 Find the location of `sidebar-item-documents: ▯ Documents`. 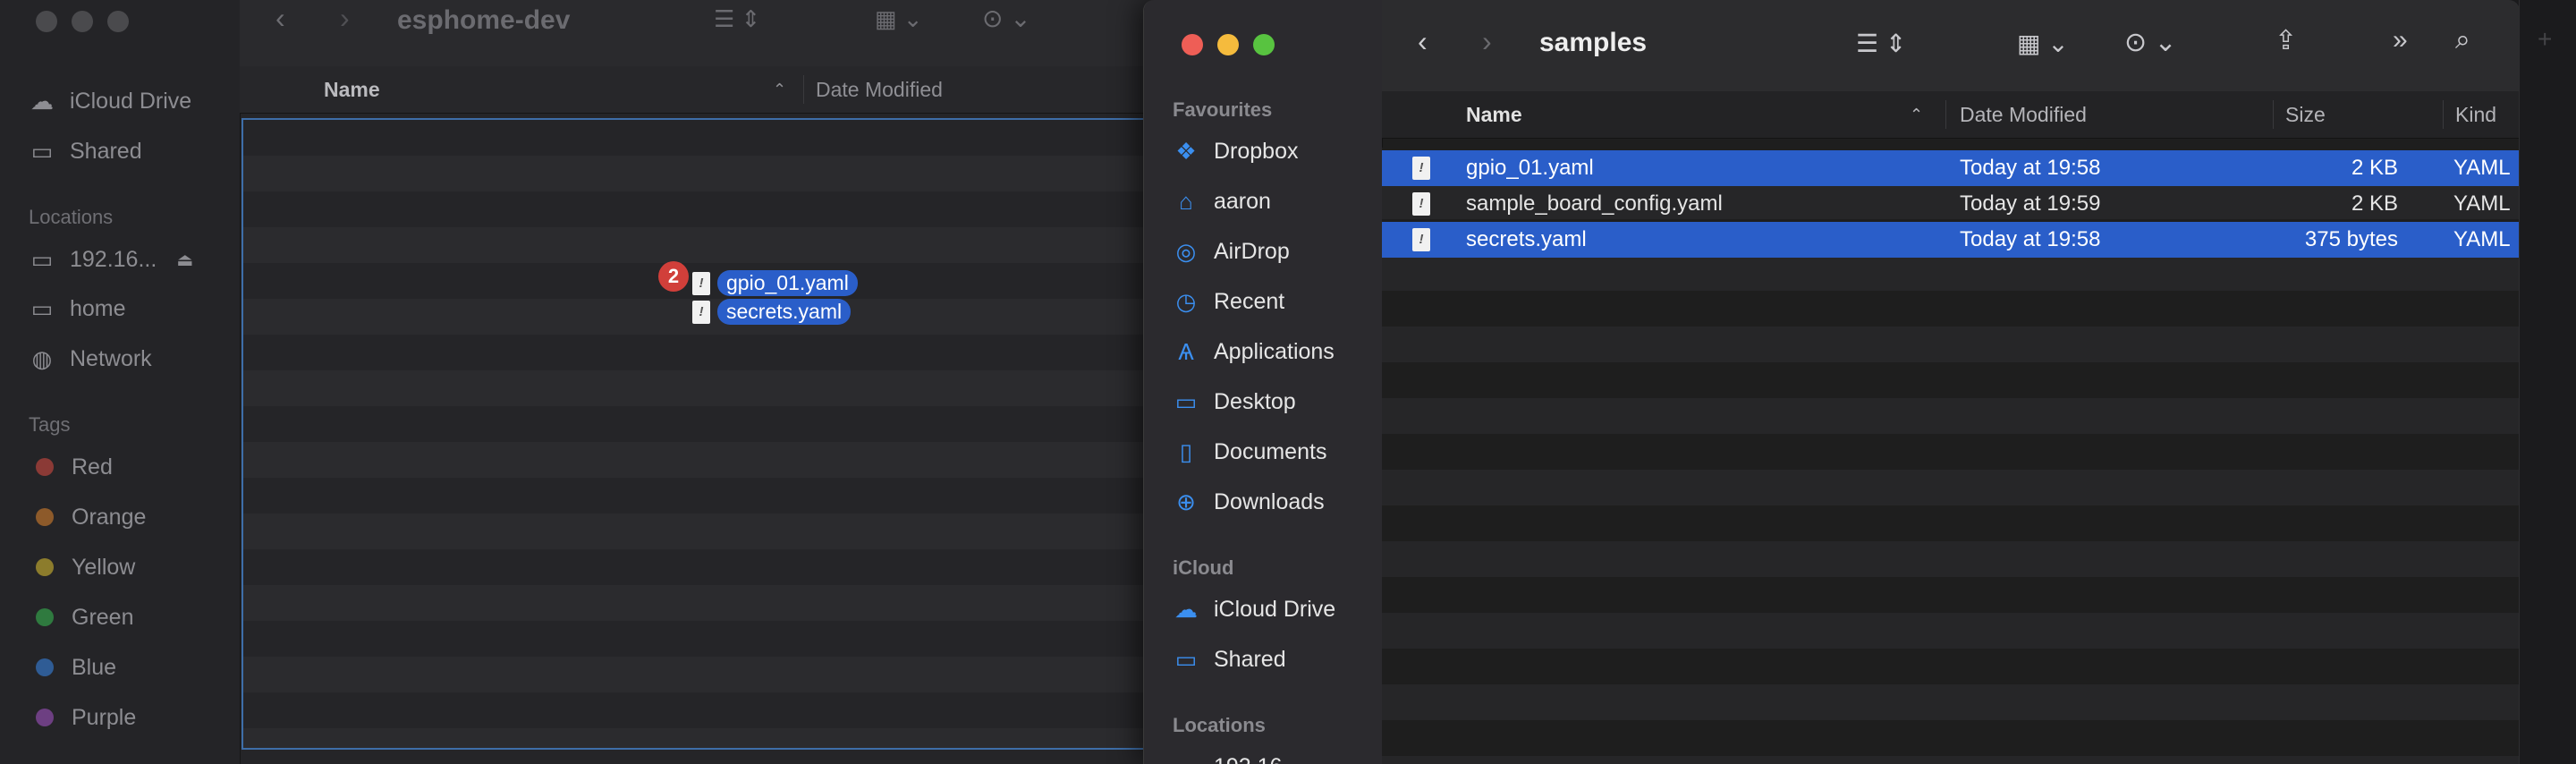

sidebar-item-documents: ▯ Documents is located at coordinates (1249, 452).